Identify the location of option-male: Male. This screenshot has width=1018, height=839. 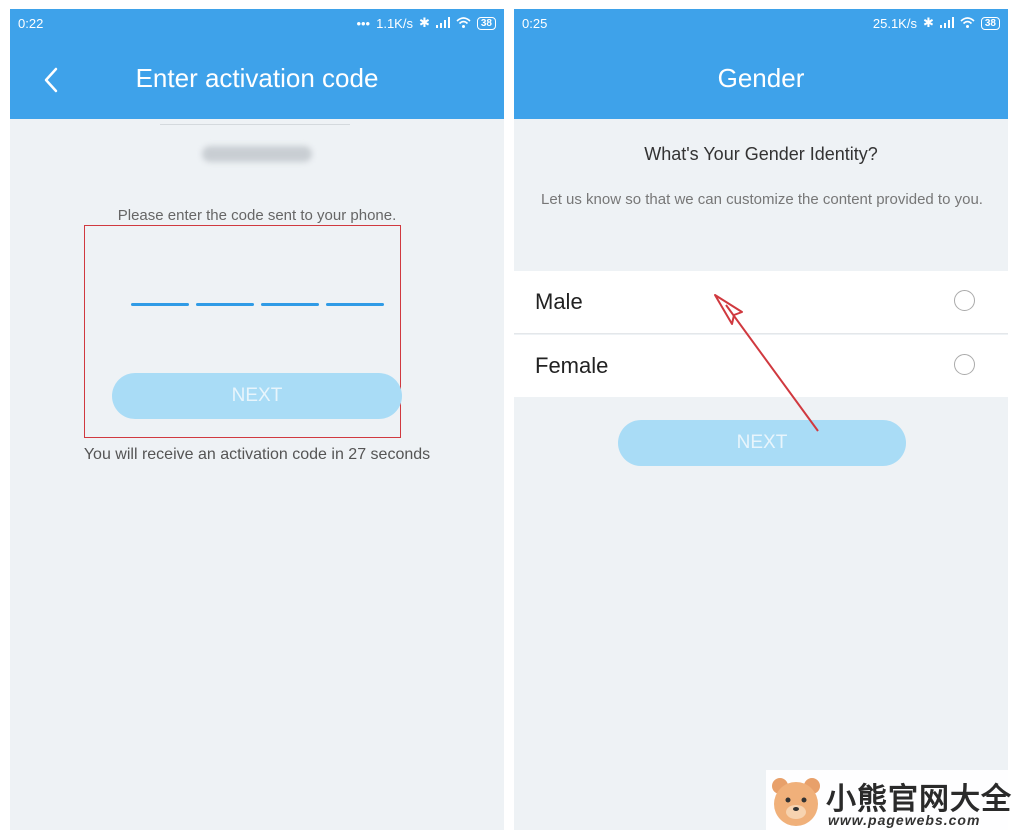
(761, 302).